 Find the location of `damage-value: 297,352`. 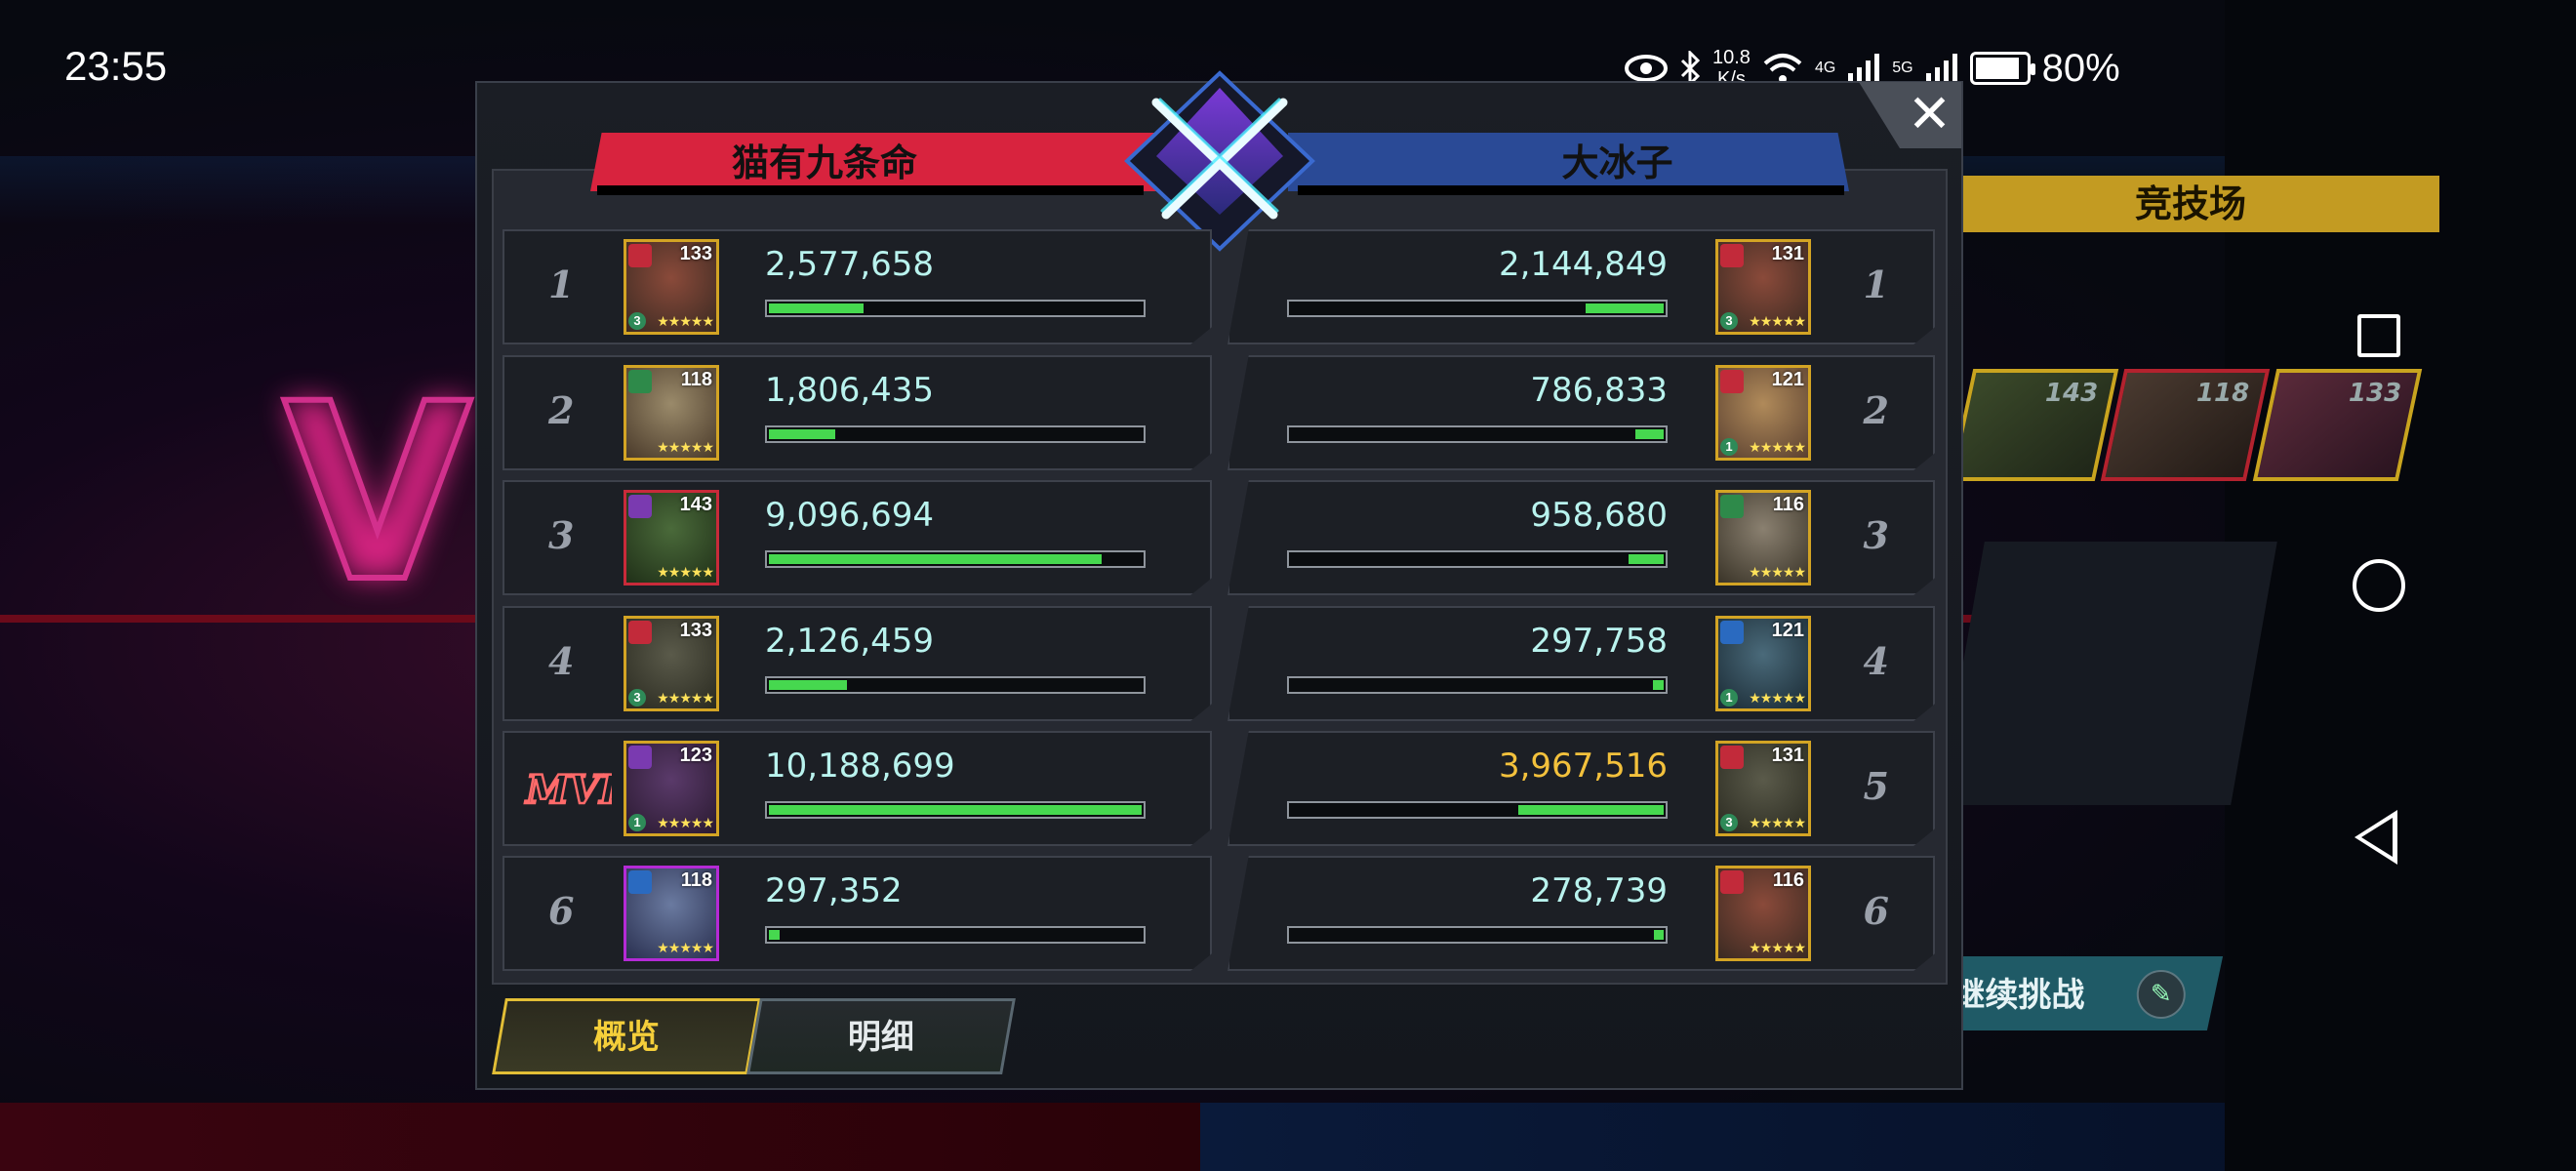

damage-value: 297,352 is located at coordinates (834, 890).